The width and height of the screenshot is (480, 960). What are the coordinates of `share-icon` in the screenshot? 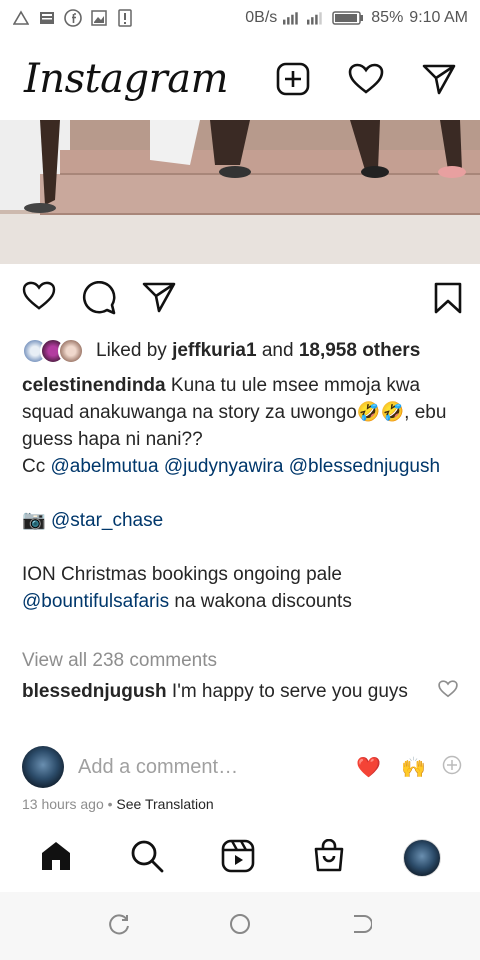 It's located at (159, 300).